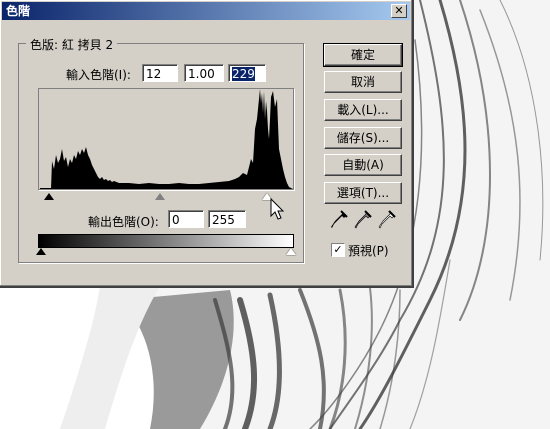 The image size is (550, 429). I want to click on input-white-value: 229, so click(243, 74).